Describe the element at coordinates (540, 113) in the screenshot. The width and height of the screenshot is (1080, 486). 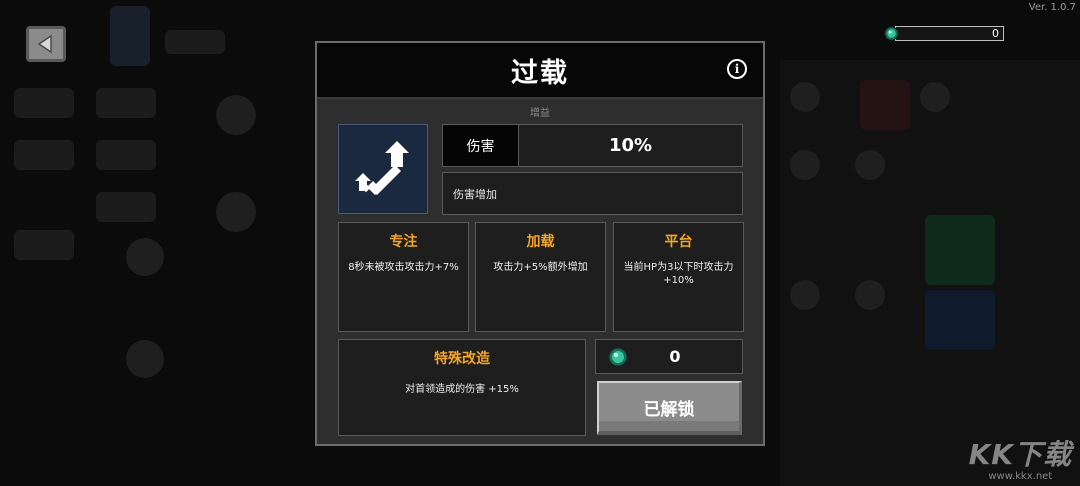
I see `modal-subtitle: 增益` at that location.